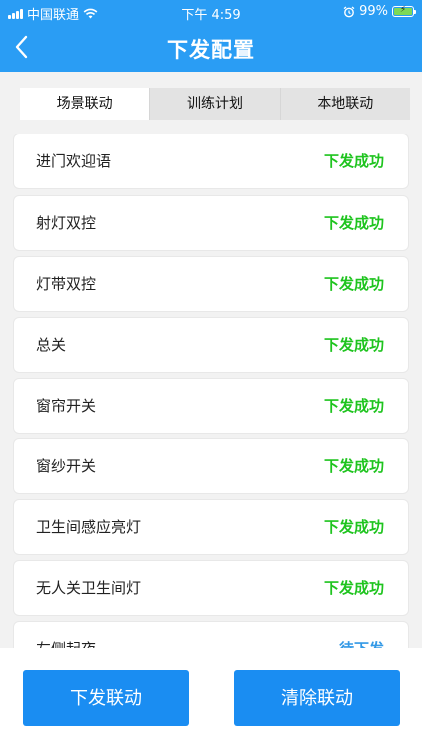 This screenshot has height=750, width=422. I want to click on status-bar: 中国联通 下午 4:59 99% ⚡, so click(211, 12).